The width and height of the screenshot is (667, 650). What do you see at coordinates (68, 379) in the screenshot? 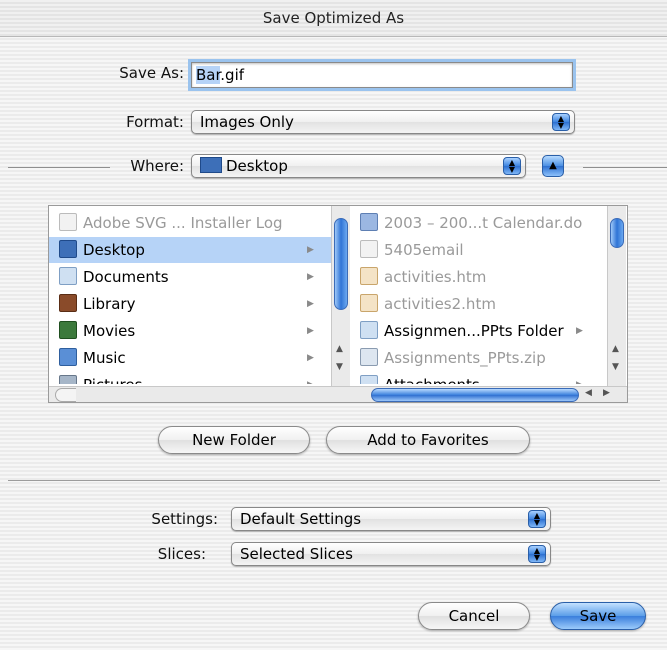
I see `pictures-folder-icon` at bounding box center [68, 379].